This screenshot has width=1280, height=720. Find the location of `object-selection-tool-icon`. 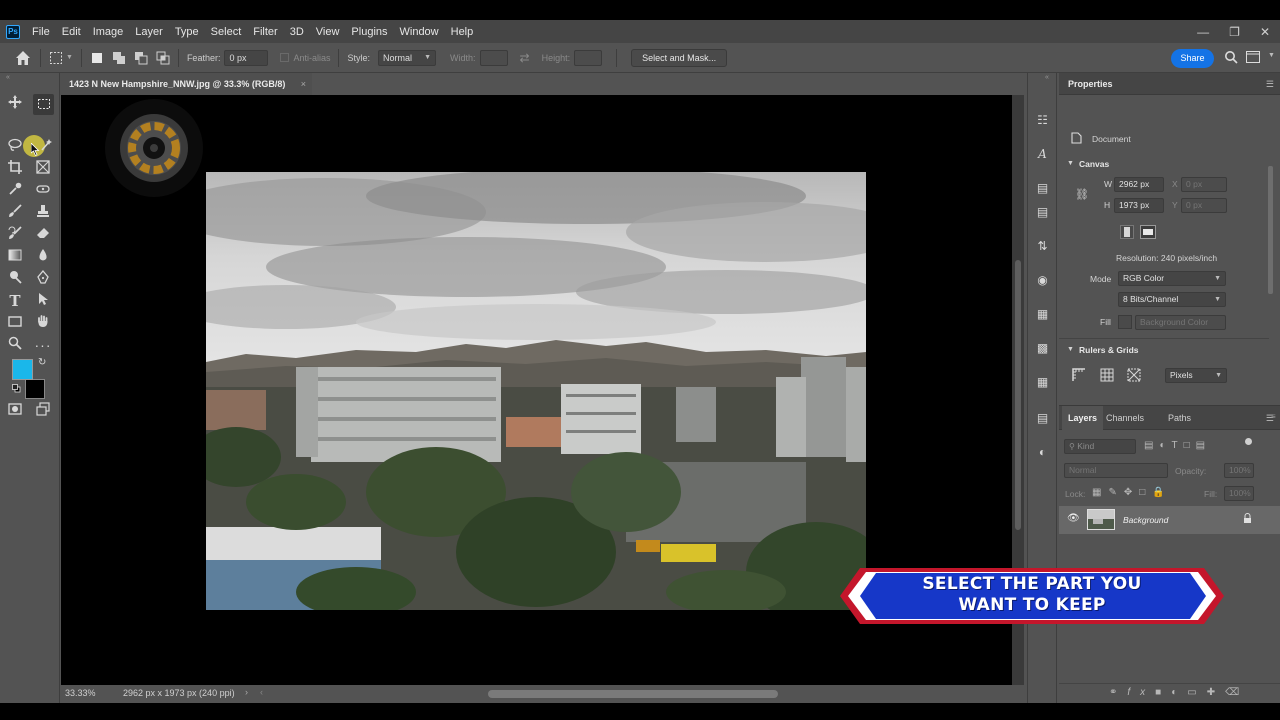

object-selection-tool-icon is located at coordinates (46, 147).